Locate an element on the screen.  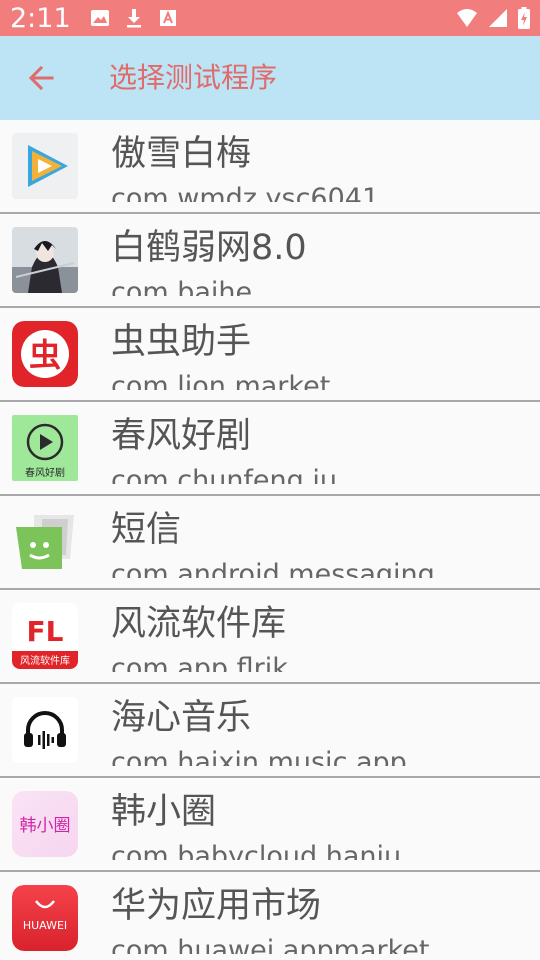
huawei-bag-icon: HUAWEI is located at coordinates (45, 918).